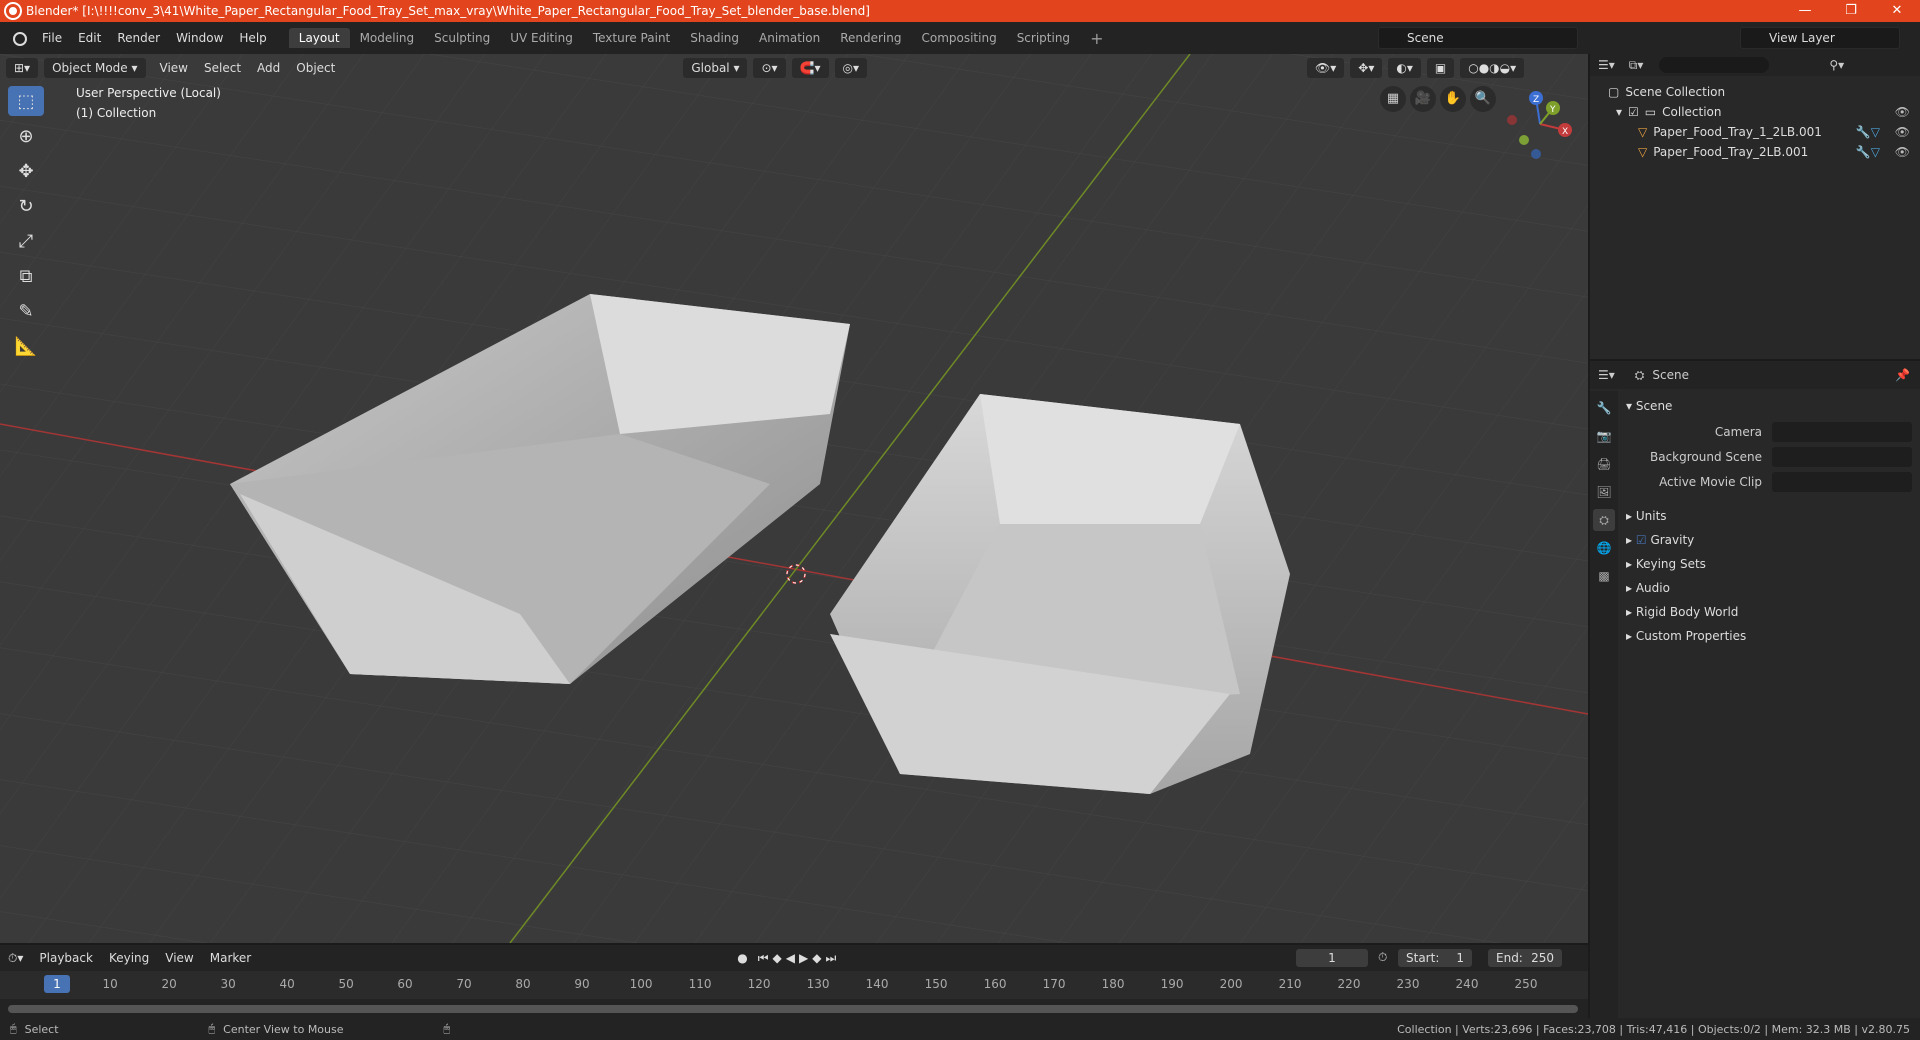  Describe the element at coordinates (742, 958) in the screenshot. I see `record-icon: ●` at that location.